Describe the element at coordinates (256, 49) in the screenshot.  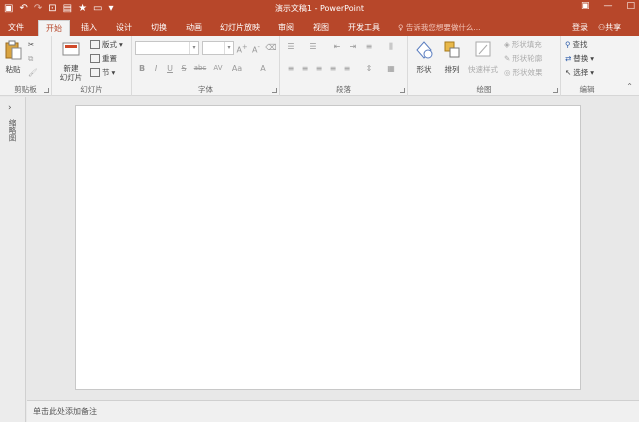
I see `shrink-font-icon: A-` at that location.